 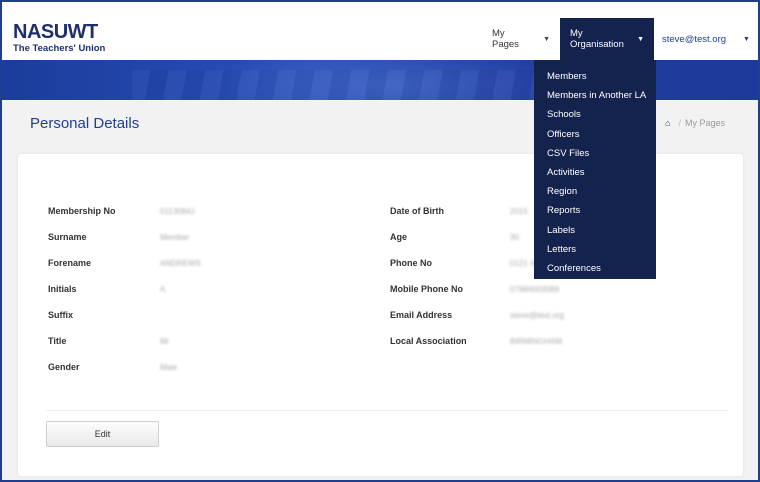 What do you see at coordinates (537, 315) in the screenshot?
I see `value-email-address: steve@test.org` at bounding box center [537, 315].